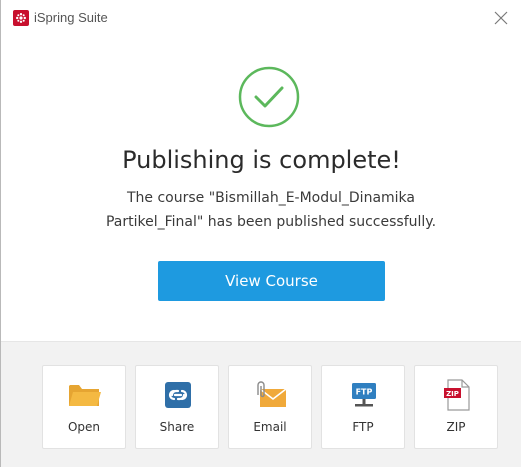  Describe the element at coordinates (271, 281) in the screenshot. I see `view-course-button: View Course` at that location.